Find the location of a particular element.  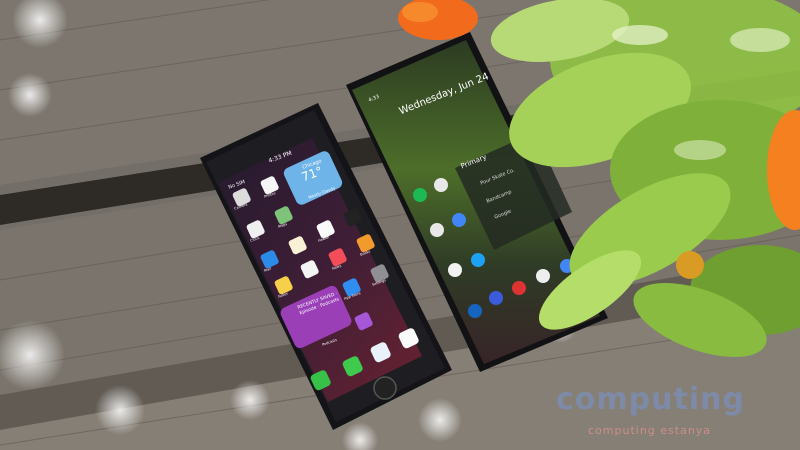

phone-app-icon is located at coordinates (475, 311).